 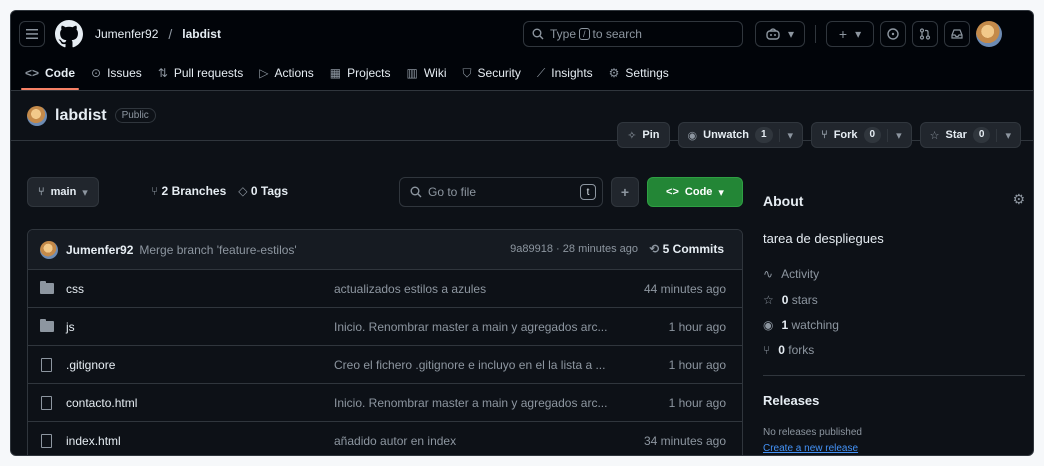 What do you see at coordinates (695, 192) in the screenshot?
I see `code-button: <> Code ▾` at bounding box center [695, 192].